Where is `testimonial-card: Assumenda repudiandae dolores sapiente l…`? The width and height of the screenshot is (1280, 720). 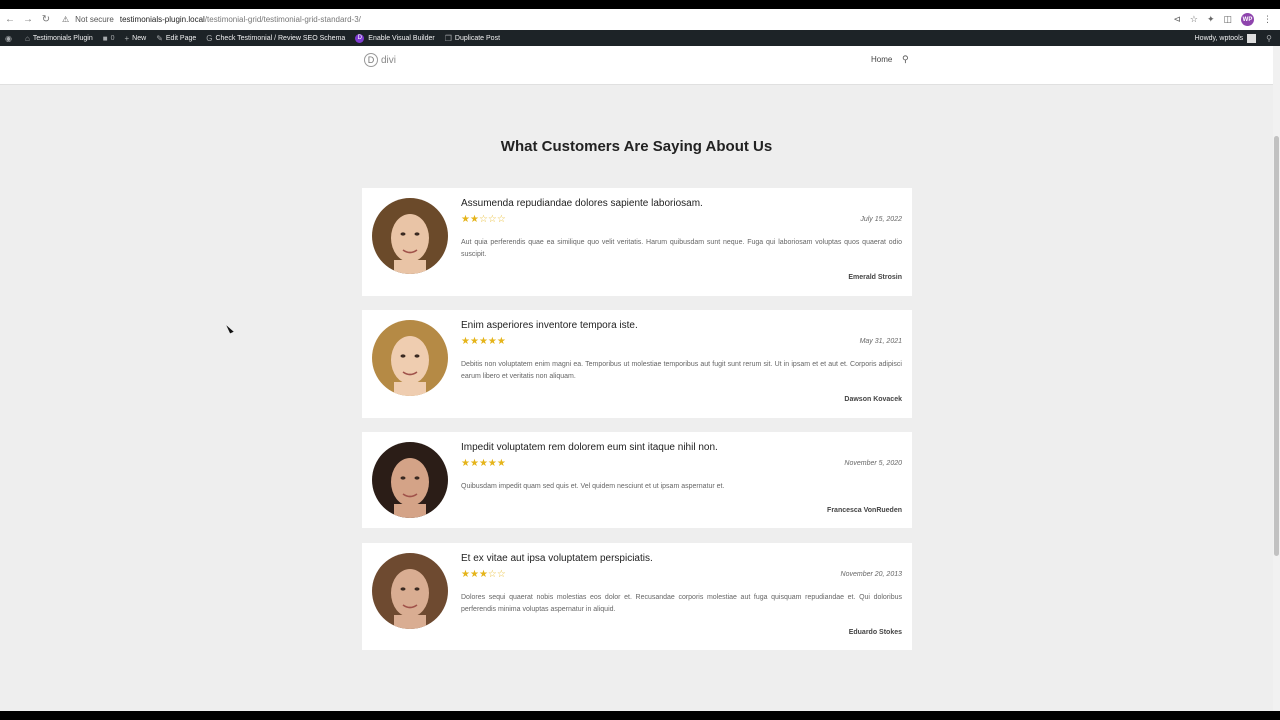
testimonial-card: Assumenda repudiandae dolores sapiente l… is located at coordinates (637, 242).